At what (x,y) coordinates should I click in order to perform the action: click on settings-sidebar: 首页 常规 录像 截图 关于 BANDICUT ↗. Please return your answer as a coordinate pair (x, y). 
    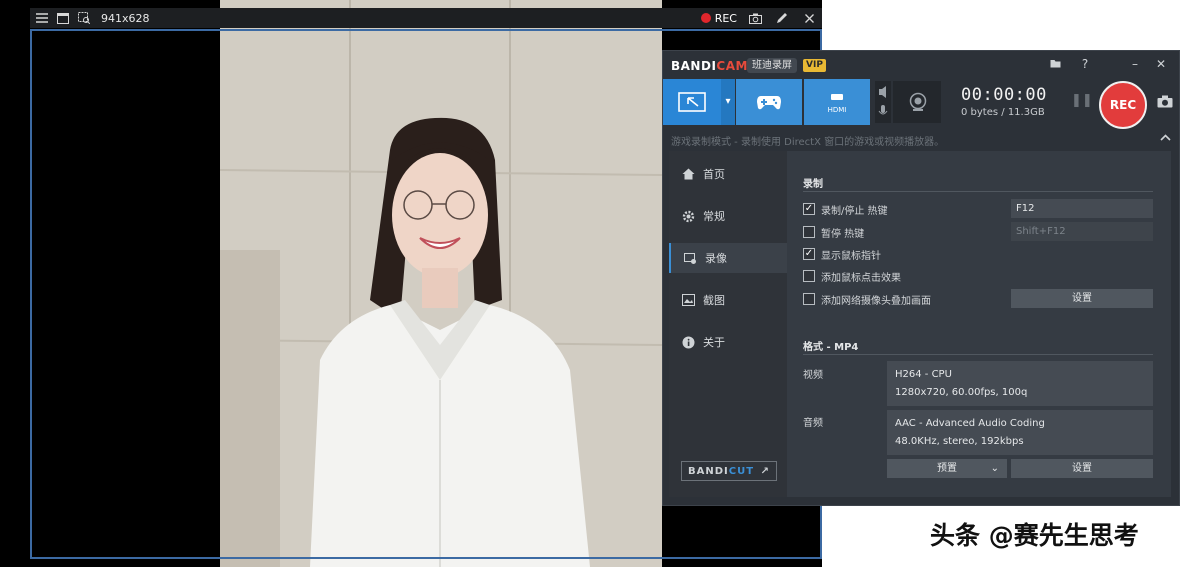
    Looking at the image, I should click on (728, 324).